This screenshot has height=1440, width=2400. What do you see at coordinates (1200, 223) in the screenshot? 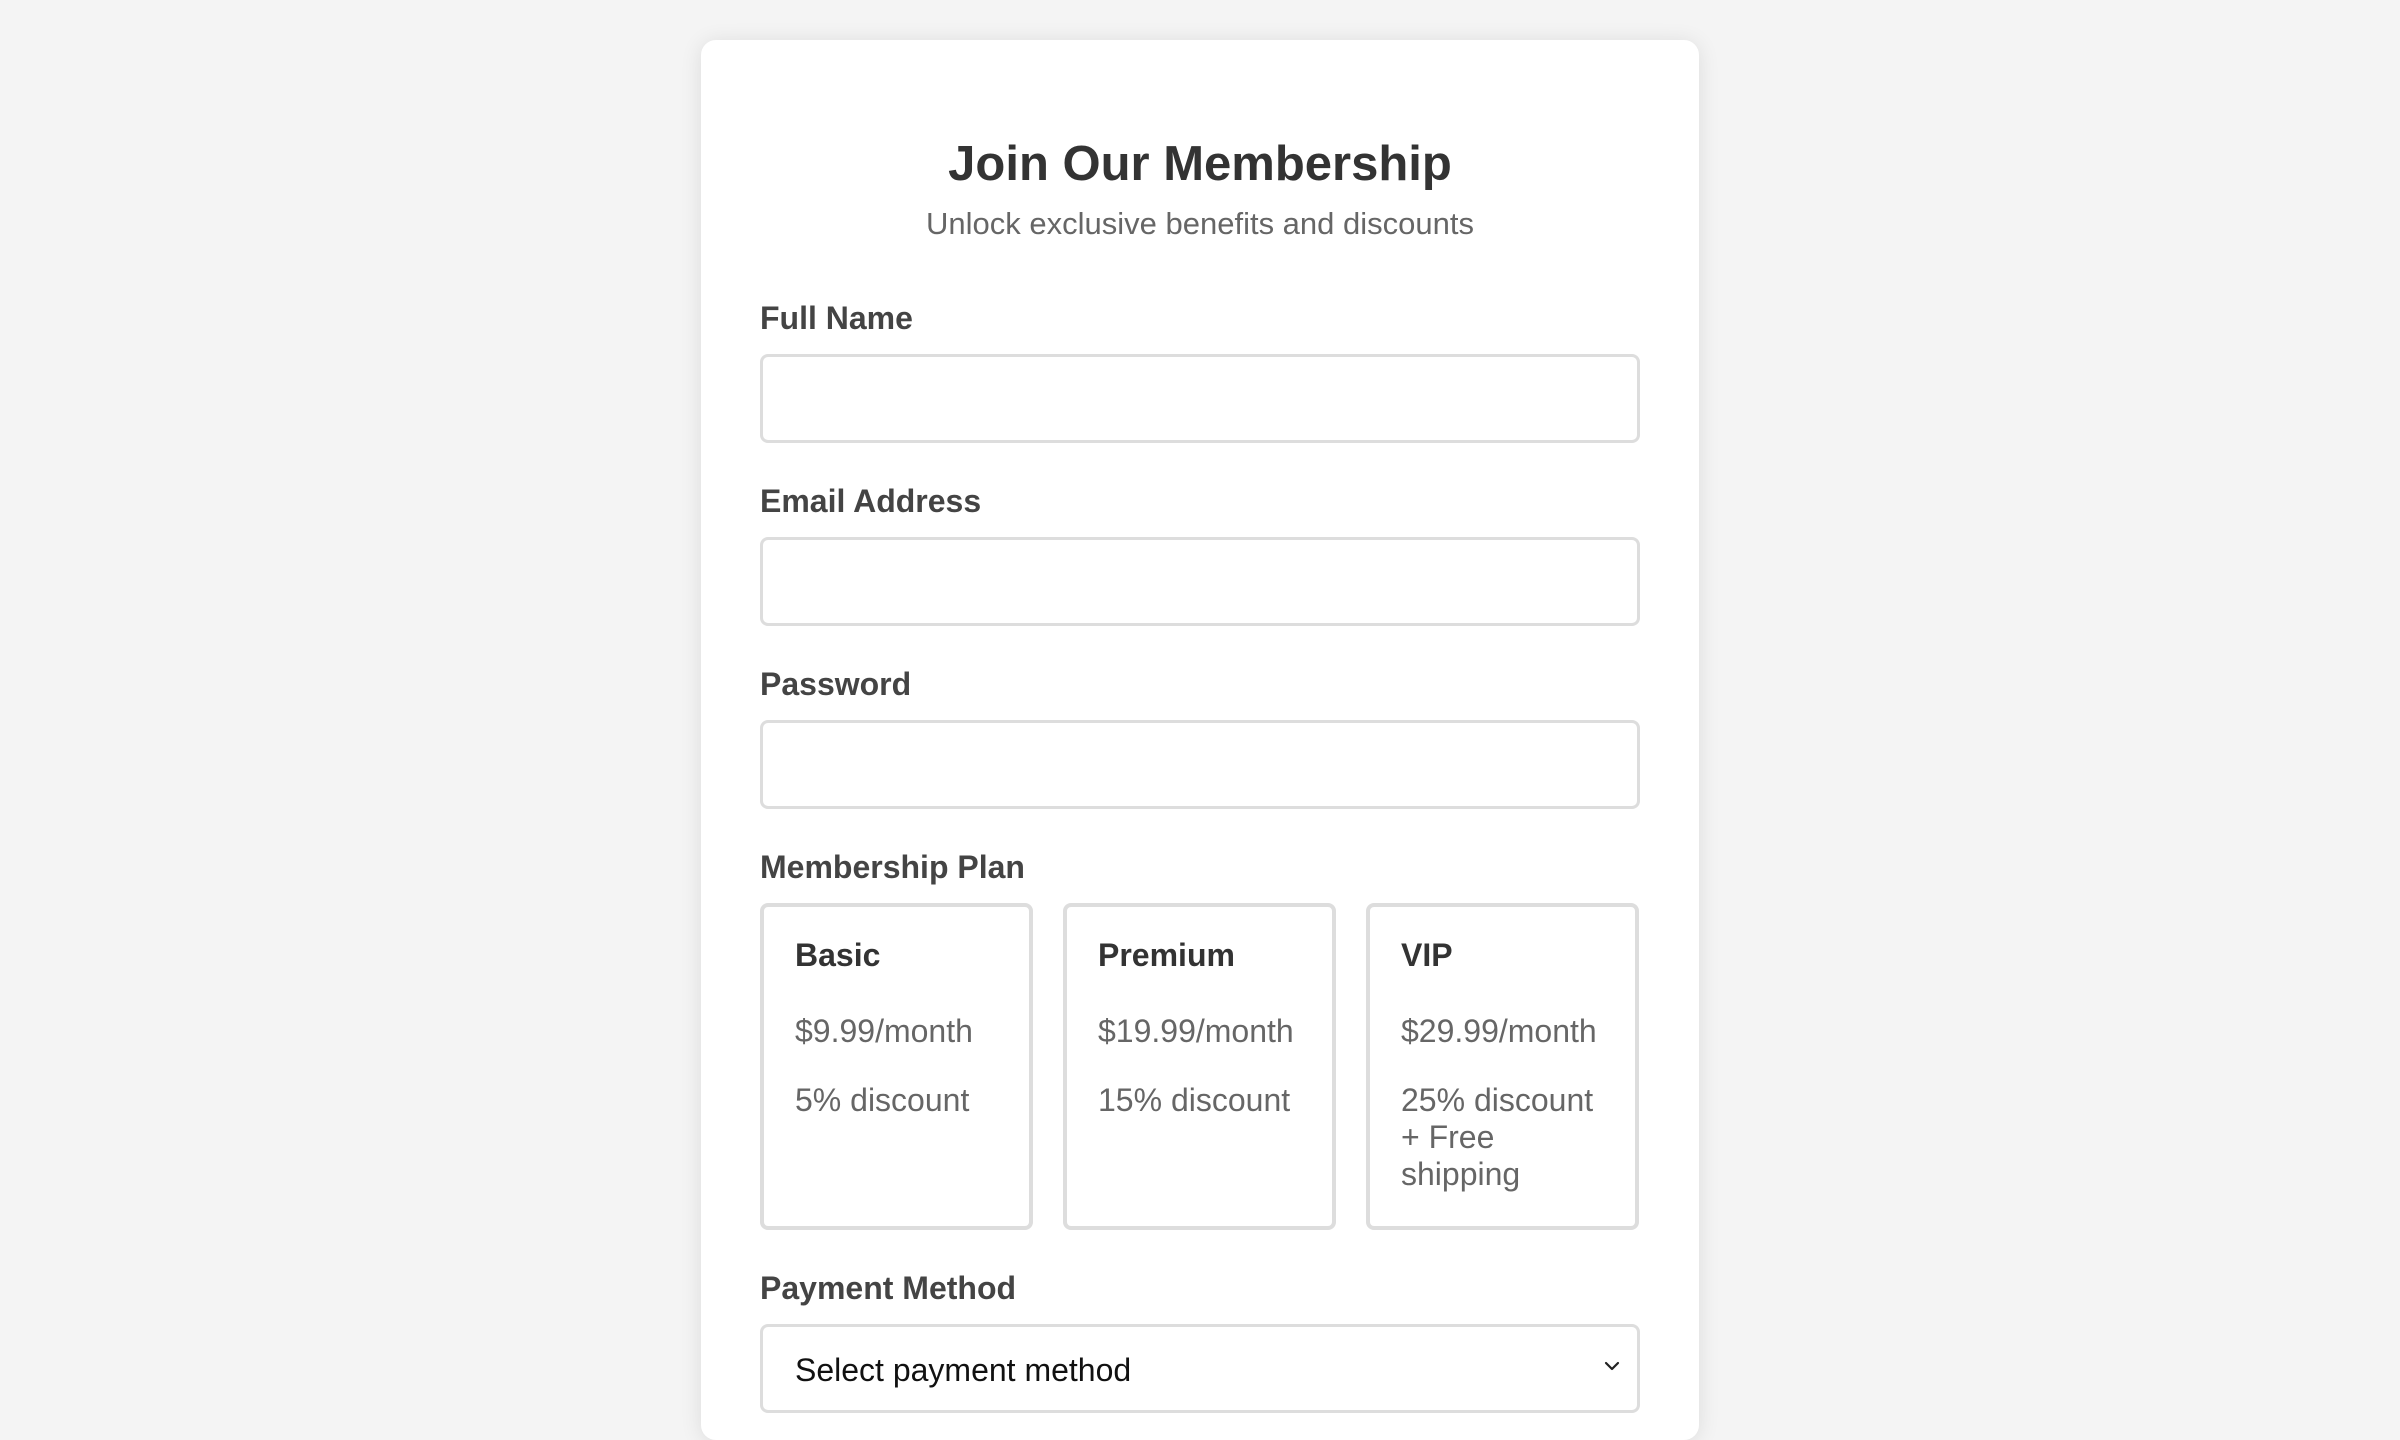
I see `form-subtitle: Unlock exclusive benefits and discounts` at bounding box center [1200, 223].